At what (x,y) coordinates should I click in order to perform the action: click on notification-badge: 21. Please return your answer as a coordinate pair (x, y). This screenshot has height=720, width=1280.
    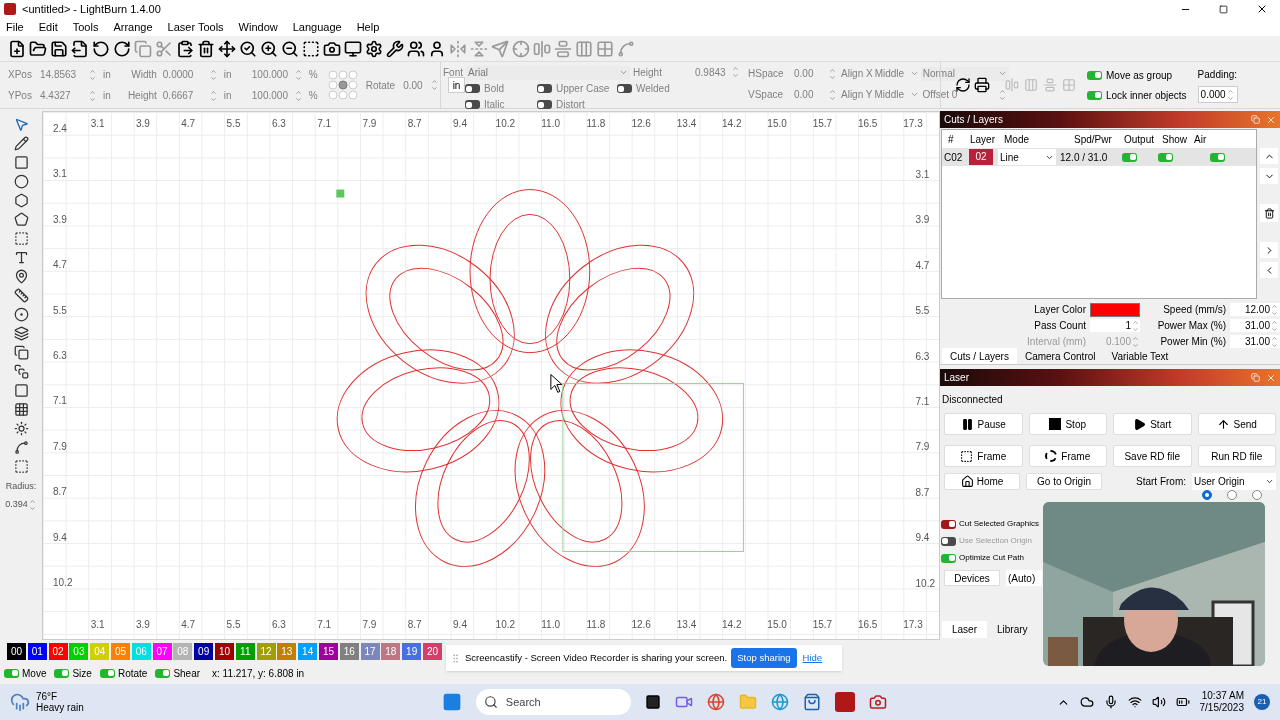
    Looking at the image, I should click on (1262, 702).